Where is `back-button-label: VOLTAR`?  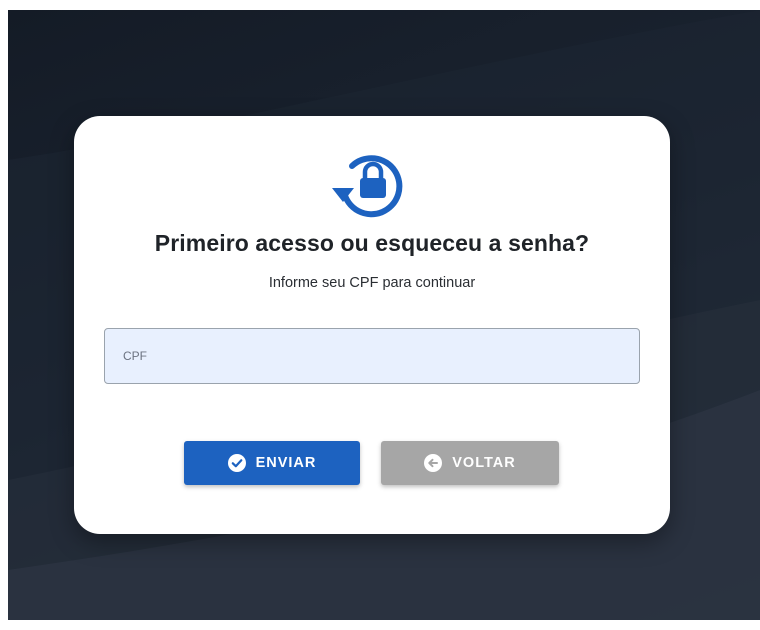 back-button-label: VOLTAR is located at coordinates (484, 463).